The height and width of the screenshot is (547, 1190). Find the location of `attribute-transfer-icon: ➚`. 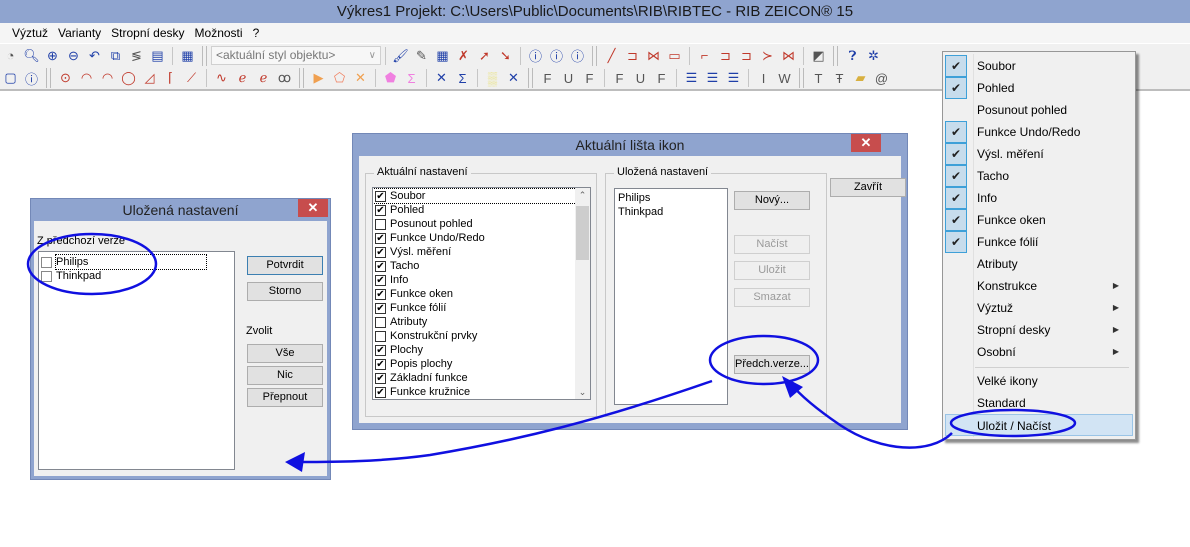

attribute-transfer-icon: ➚ is located at coordinates (484, 55).